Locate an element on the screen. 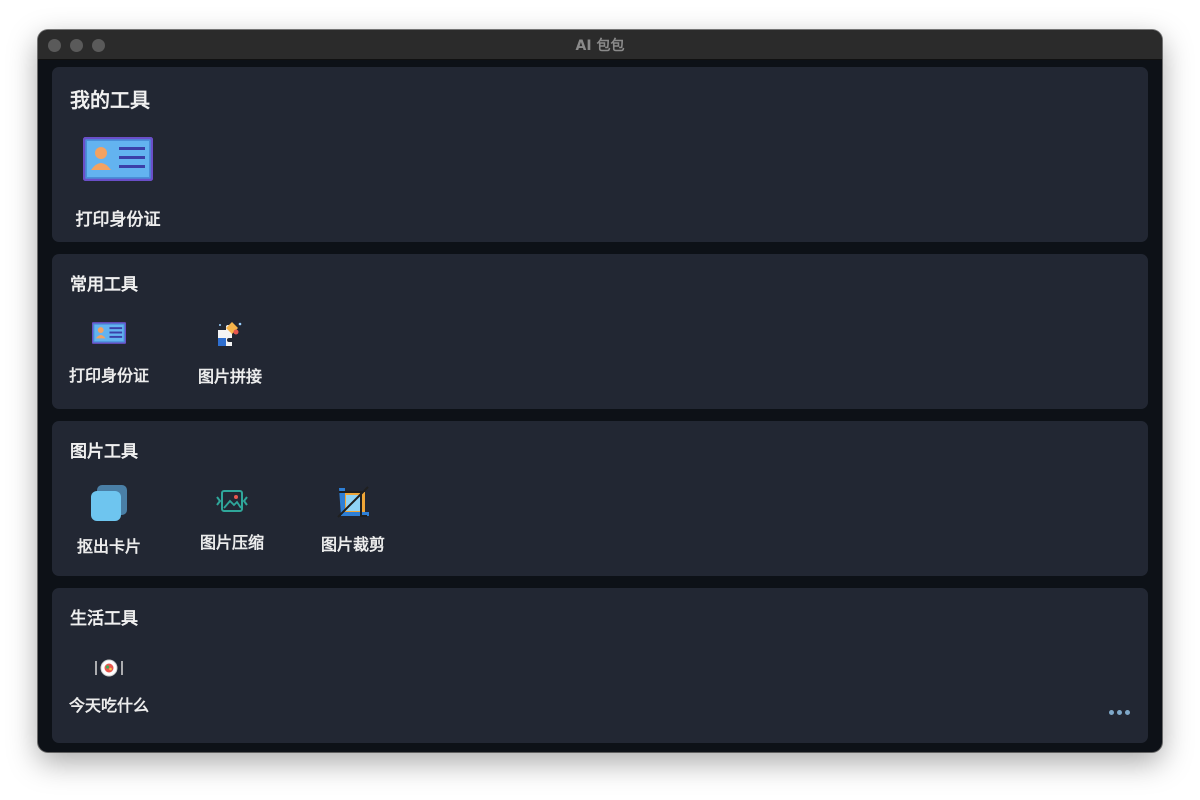 The image size is (1200, 800). window-controls is located at coordinates (76, 45).